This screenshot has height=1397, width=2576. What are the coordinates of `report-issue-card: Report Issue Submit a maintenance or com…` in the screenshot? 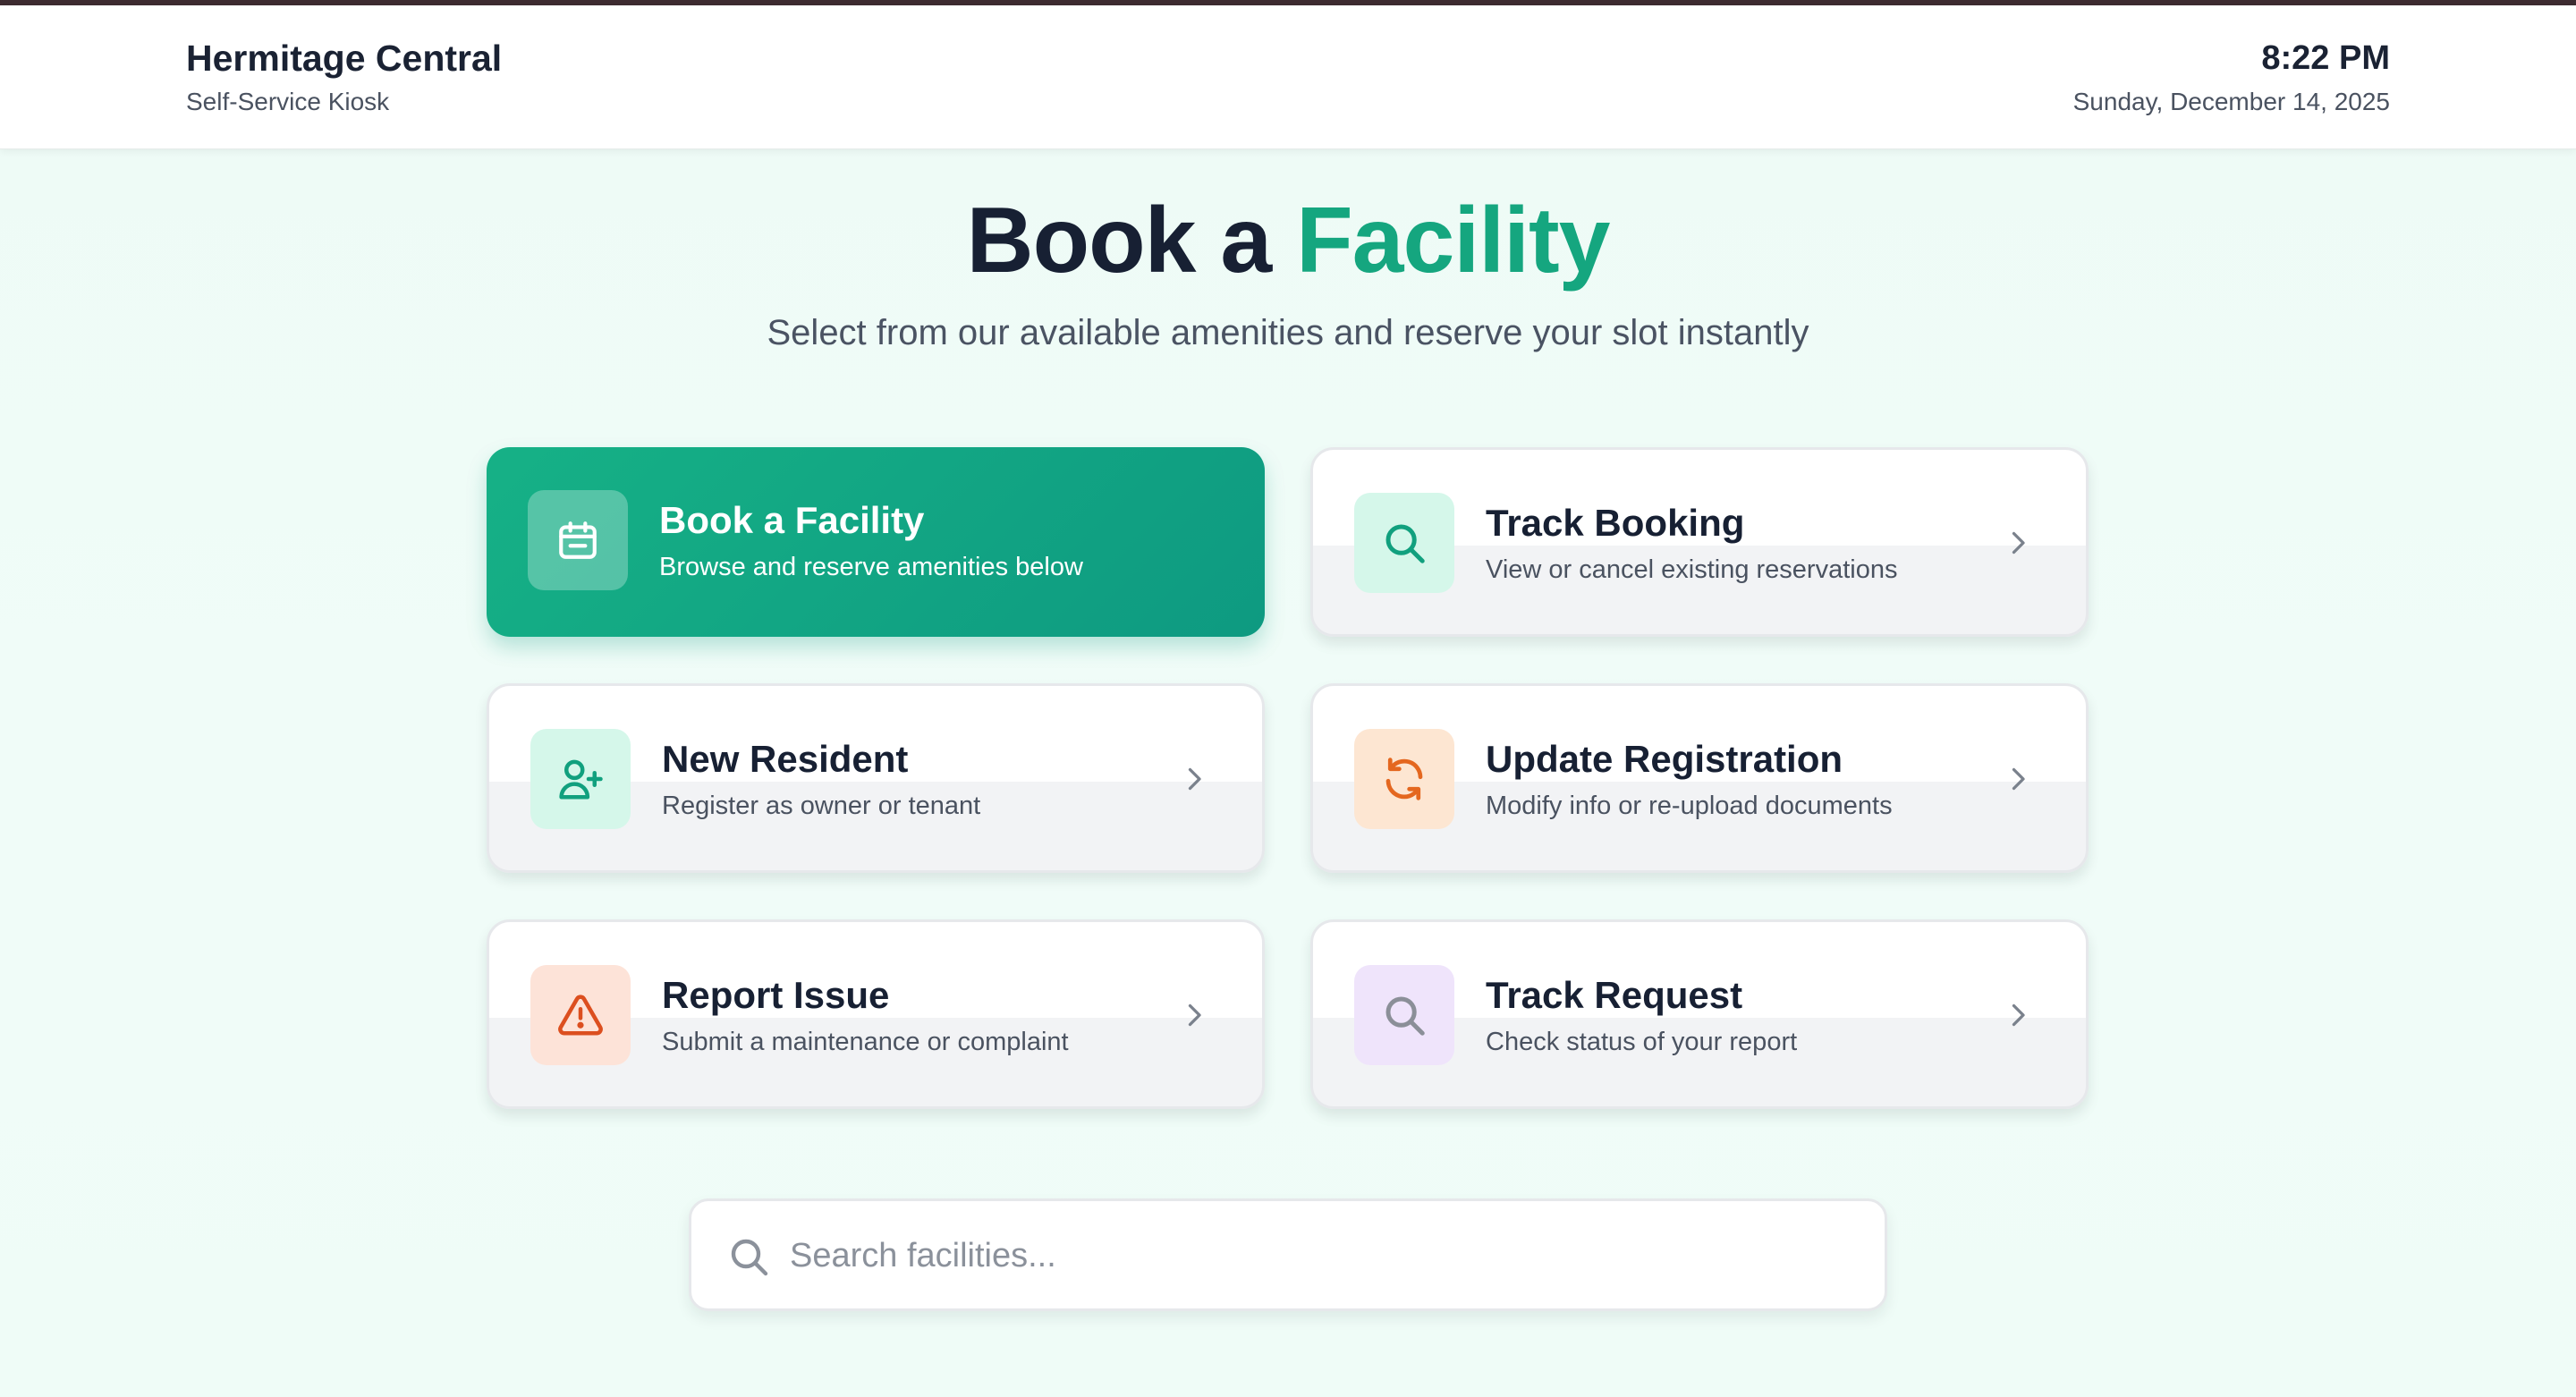 It's located at (876, 1014).